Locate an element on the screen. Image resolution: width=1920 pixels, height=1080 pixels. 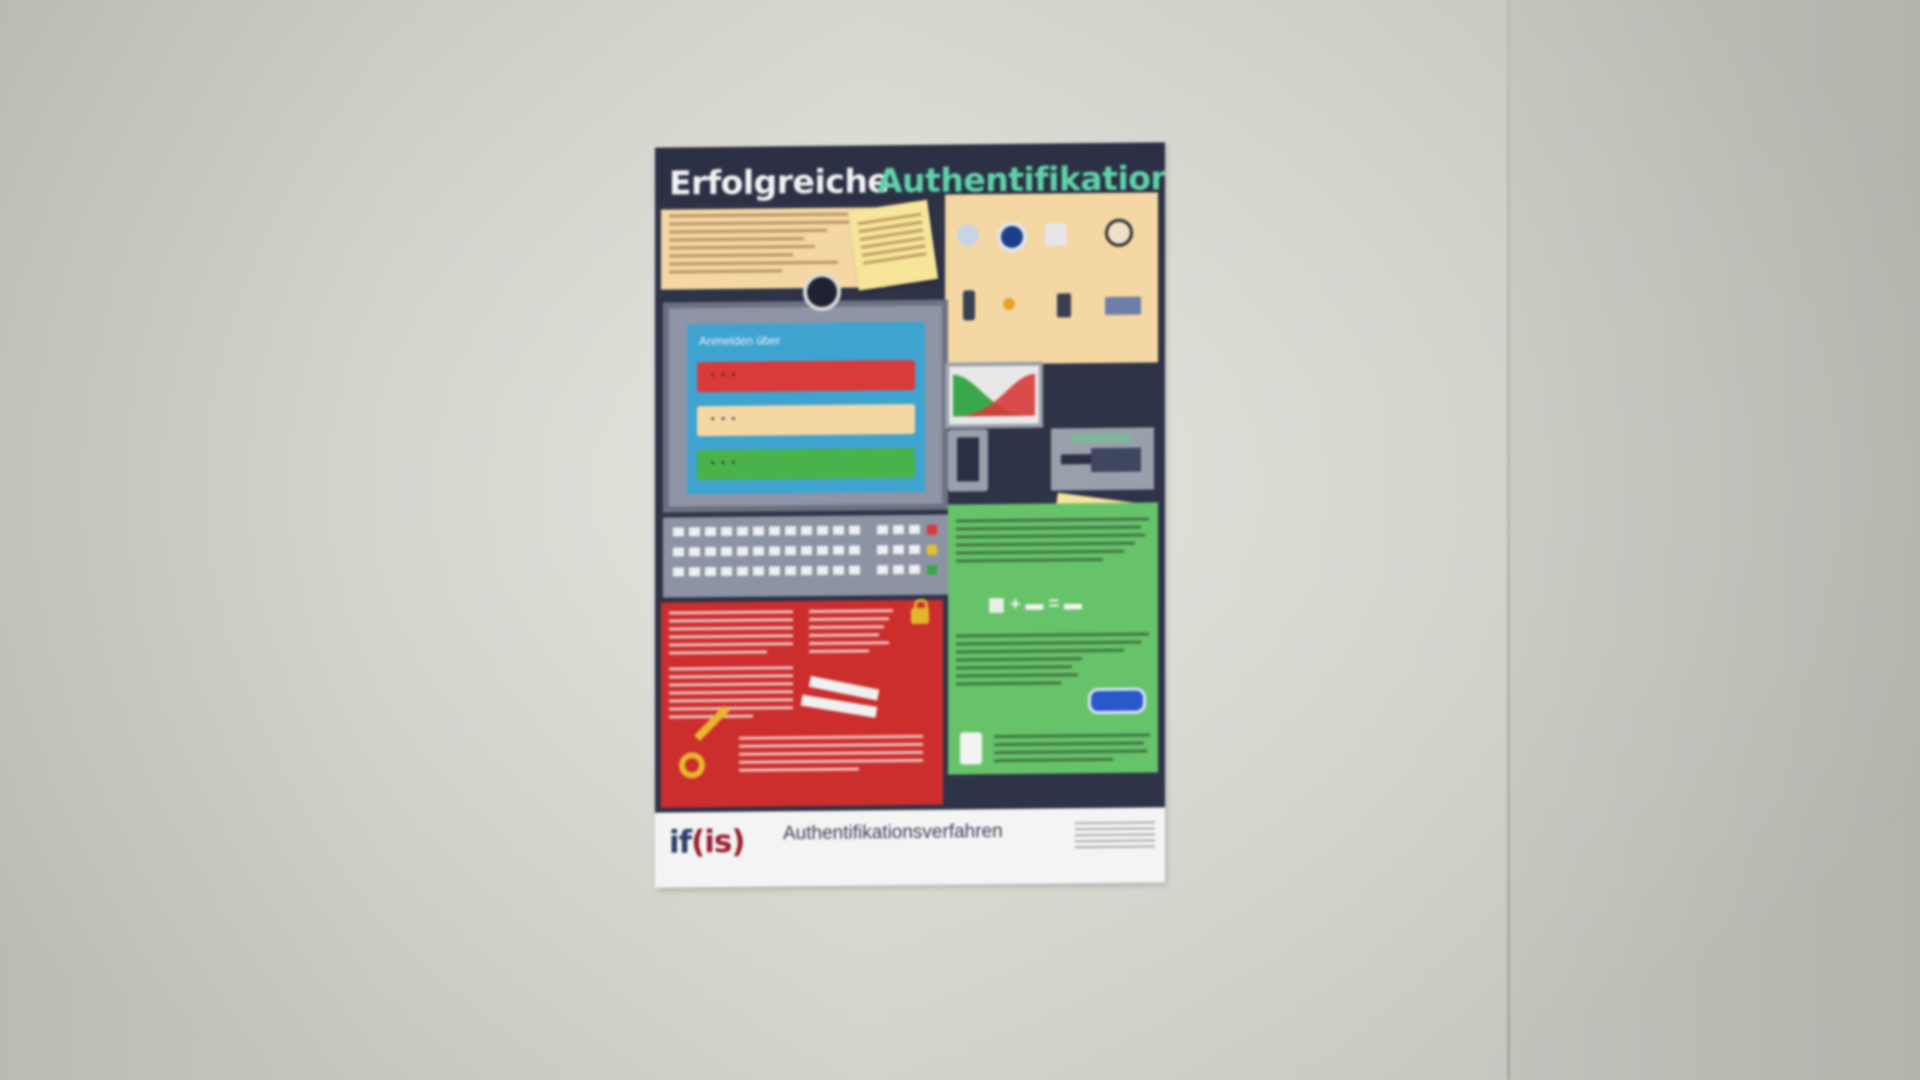
footer-title: Authentifikationsverfahren is located at coordinates (893, 833).